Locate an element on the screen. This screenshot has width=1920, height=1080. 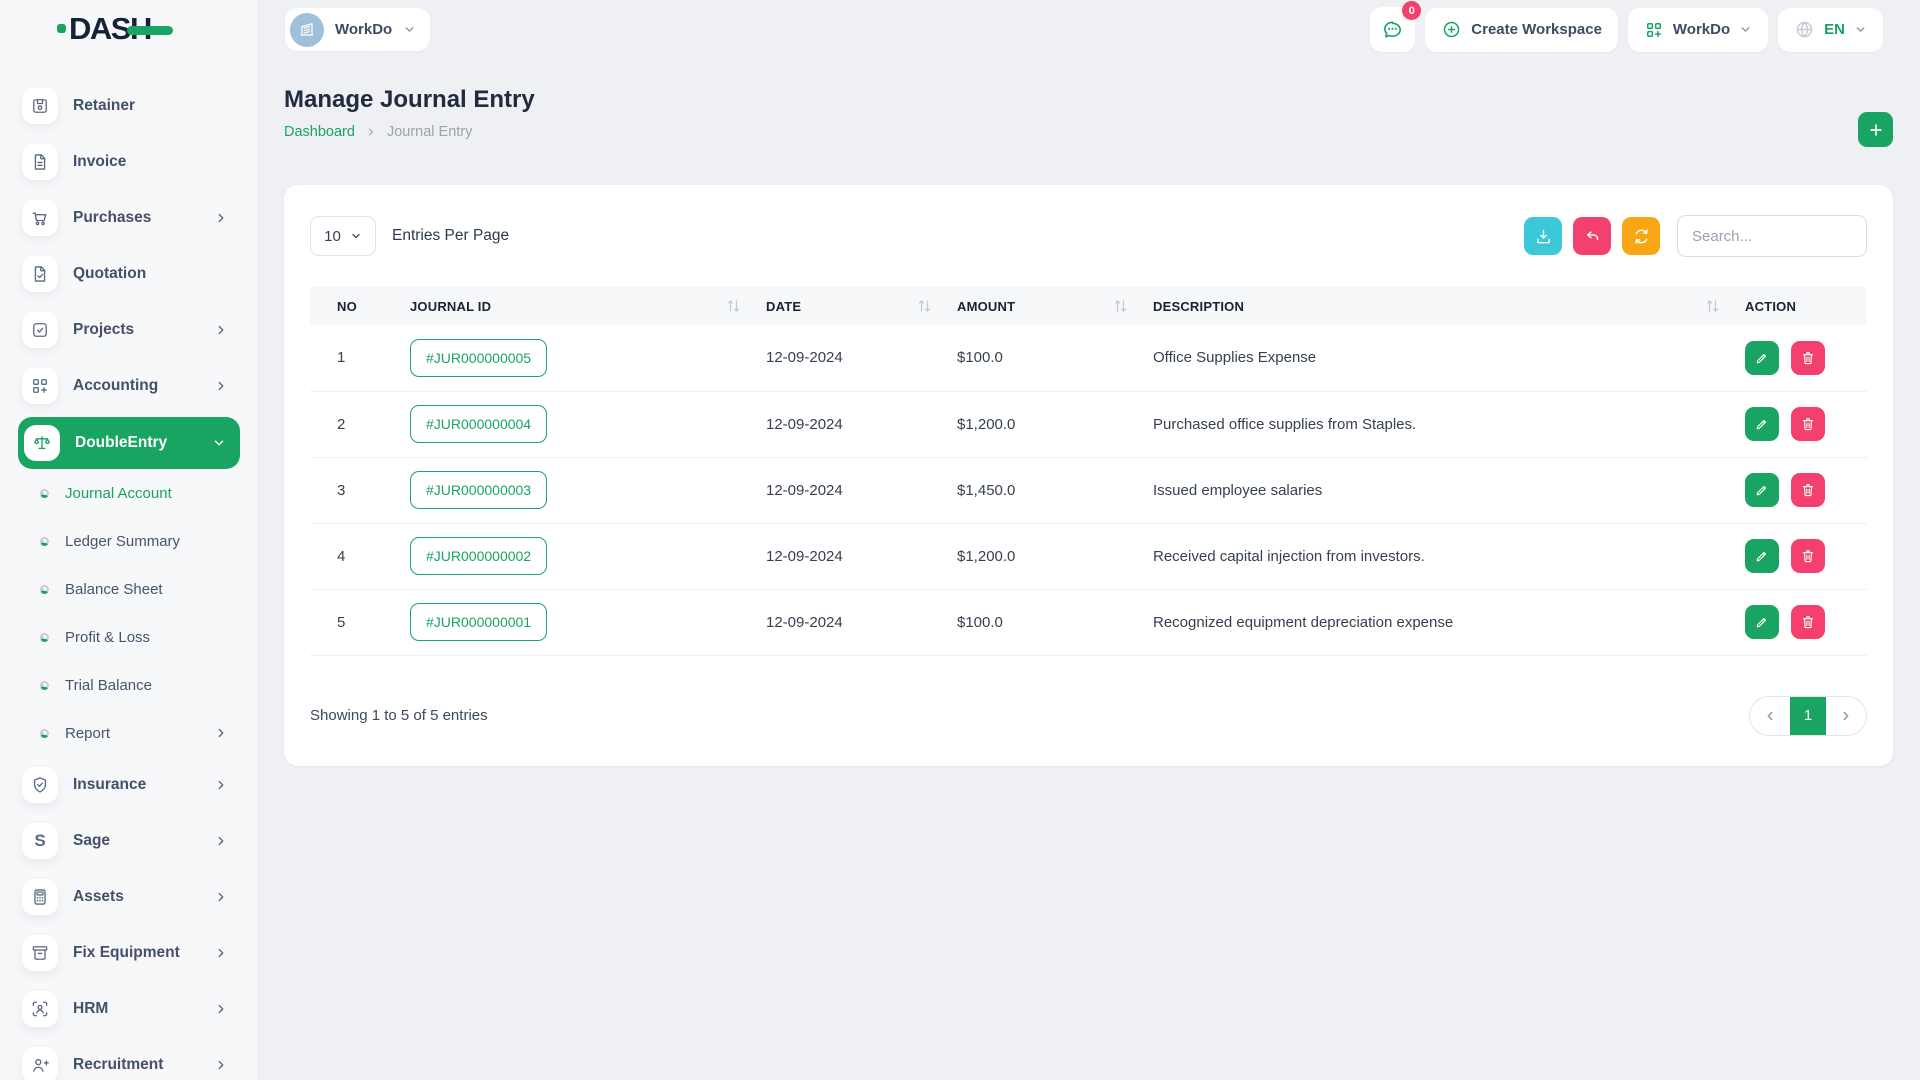
entries-per-page-label: Entries Per Page is located at coordinates (451, 235).